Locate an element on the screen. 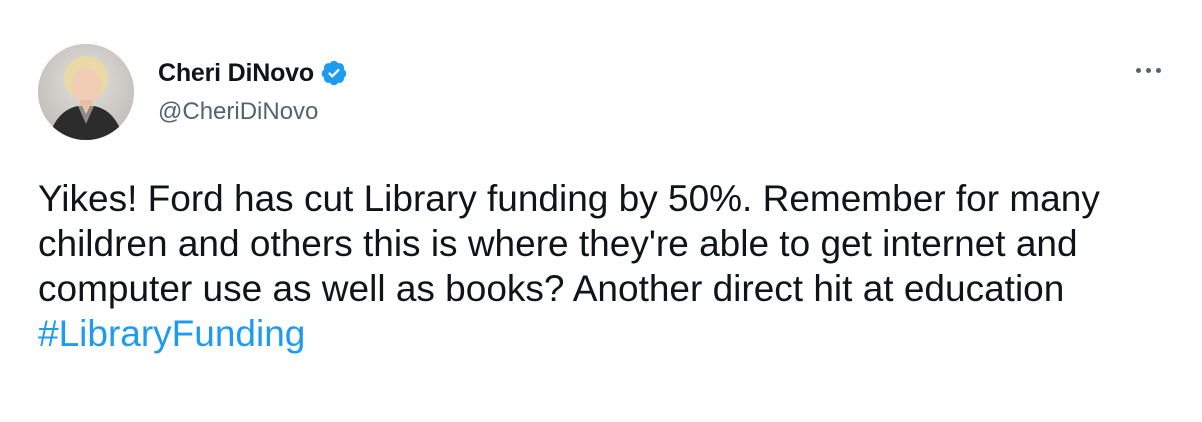 The image size is (1202, 422). more-options-icon is located at coordinates (1148, 70).